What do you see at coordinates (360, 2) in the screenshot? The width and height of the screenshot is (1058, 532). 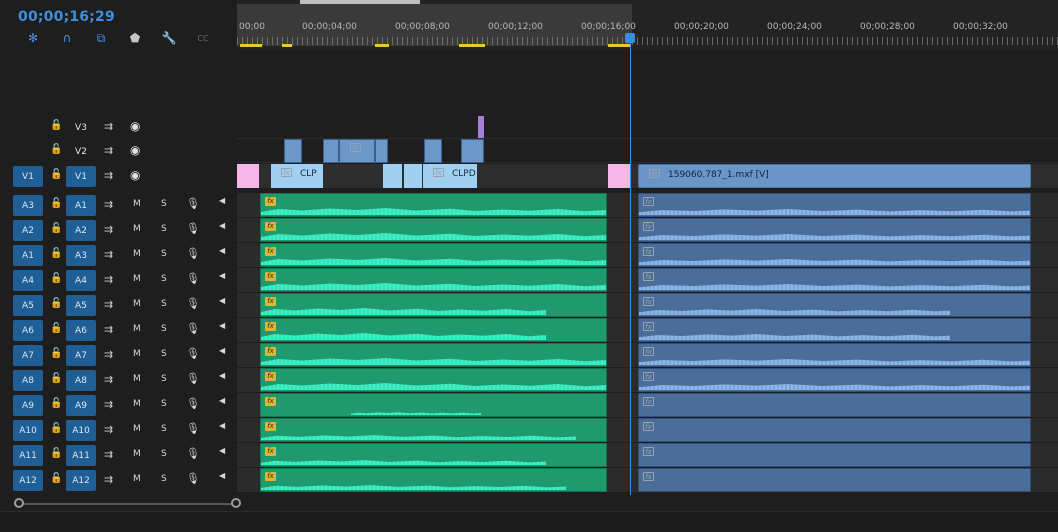 I see `work-area-handle` at bounding box center [360, 2].